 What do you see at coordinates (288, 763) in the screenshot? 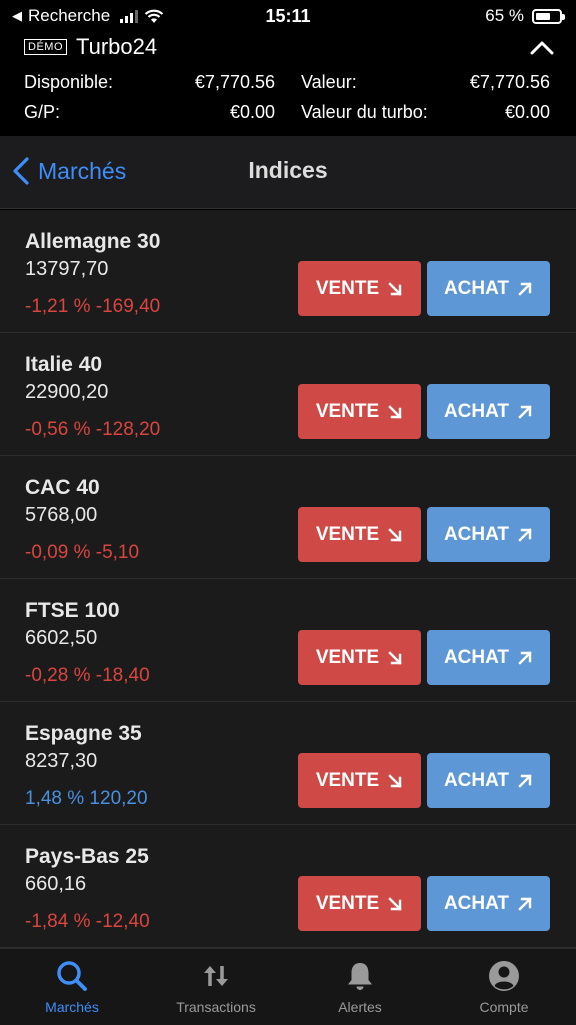
I see `market-row: Espagne 35 8237,30 1,48 % 120,20 VENTE ACHAT` at bounding box center [288, 763].